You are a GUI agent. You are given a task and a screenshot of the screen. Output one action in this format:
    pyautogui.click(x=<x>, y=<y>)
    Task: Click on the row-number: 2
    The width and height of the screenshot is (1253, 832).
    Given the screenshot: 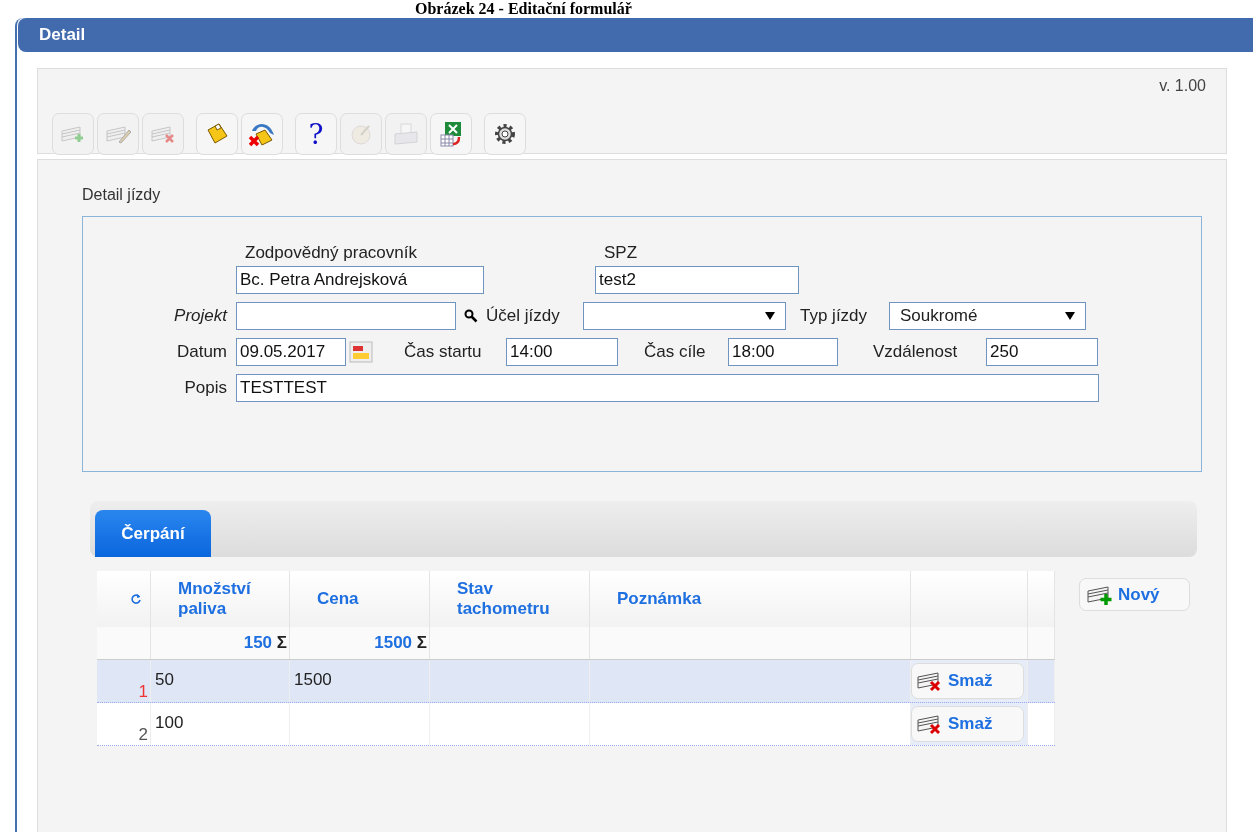 What is the action you would take?
    pyautogui.click(x=143, y=735)
    